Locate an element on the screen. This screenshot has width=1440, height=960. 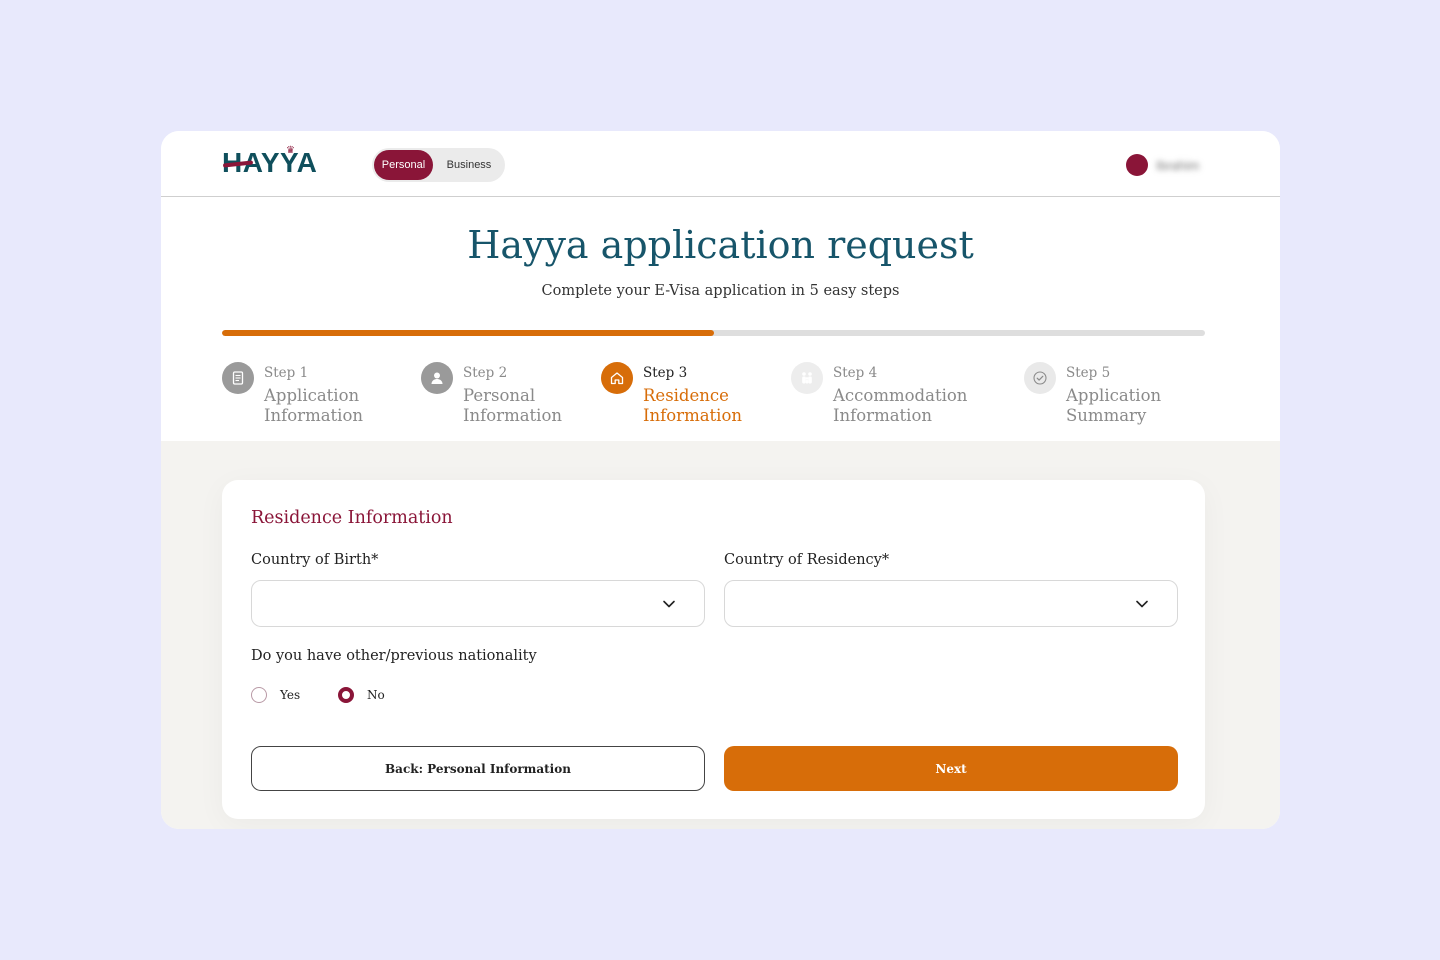
back-button: Back: Personal Information is located at coordinates (478, 768).